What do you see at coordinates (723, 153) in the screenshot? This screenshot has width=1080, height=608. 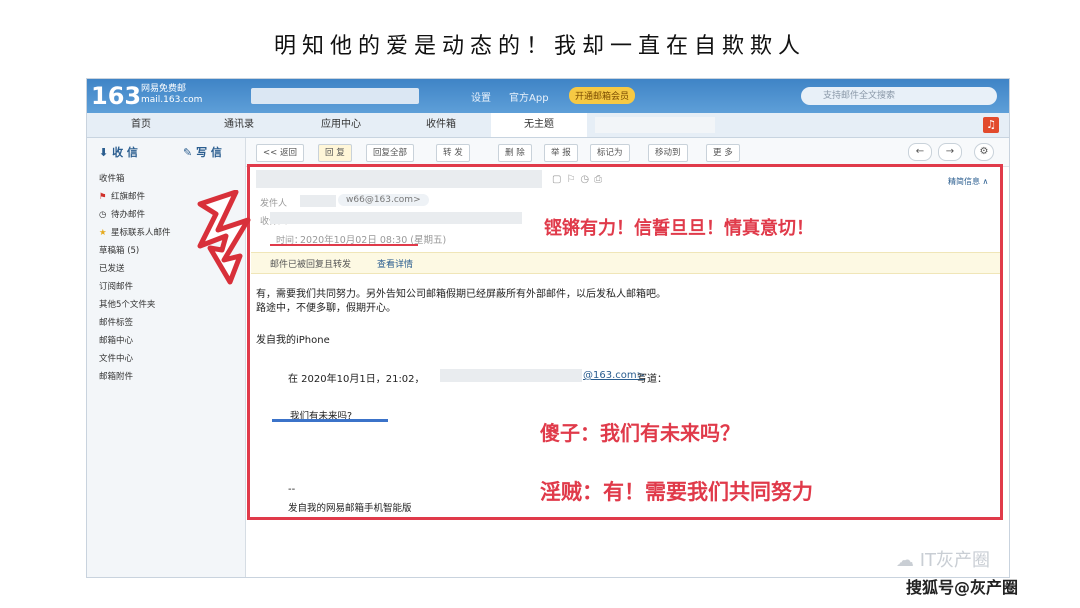 I see `more-button: 更 多` at bounding box center [723, 153].